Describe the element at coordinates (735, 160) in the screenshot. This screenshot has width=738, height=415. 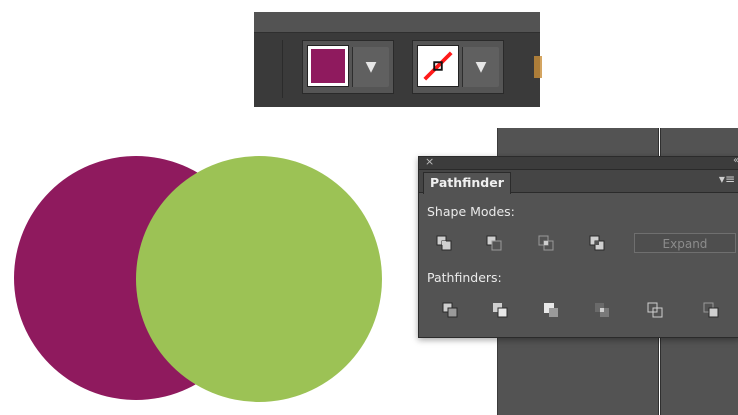
I see `collapse-icon: ‹‹` at that location.